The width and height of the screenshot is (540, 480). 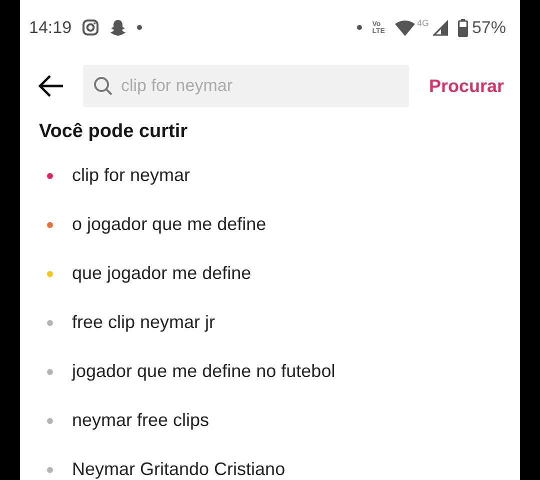 What do you see at coordinates (114, 132) in the screenshot?
I see `section-title: Você pode curtir` at bounding box center [114, 132].